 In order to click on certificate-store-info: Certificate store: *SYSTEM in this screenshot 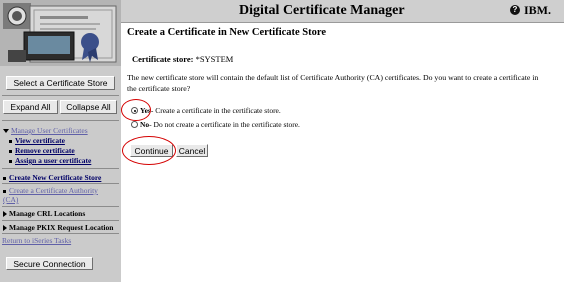, I will do `click(182, 59)`.